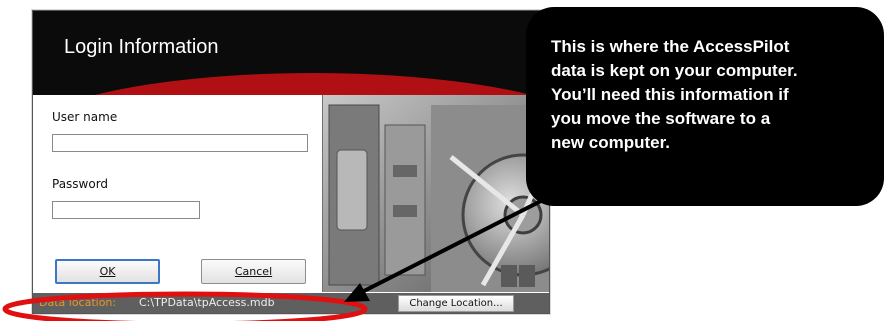 The width and height of the screenshot is (893, 321). I want to click on highlight-ellipse, so click(185, 306).